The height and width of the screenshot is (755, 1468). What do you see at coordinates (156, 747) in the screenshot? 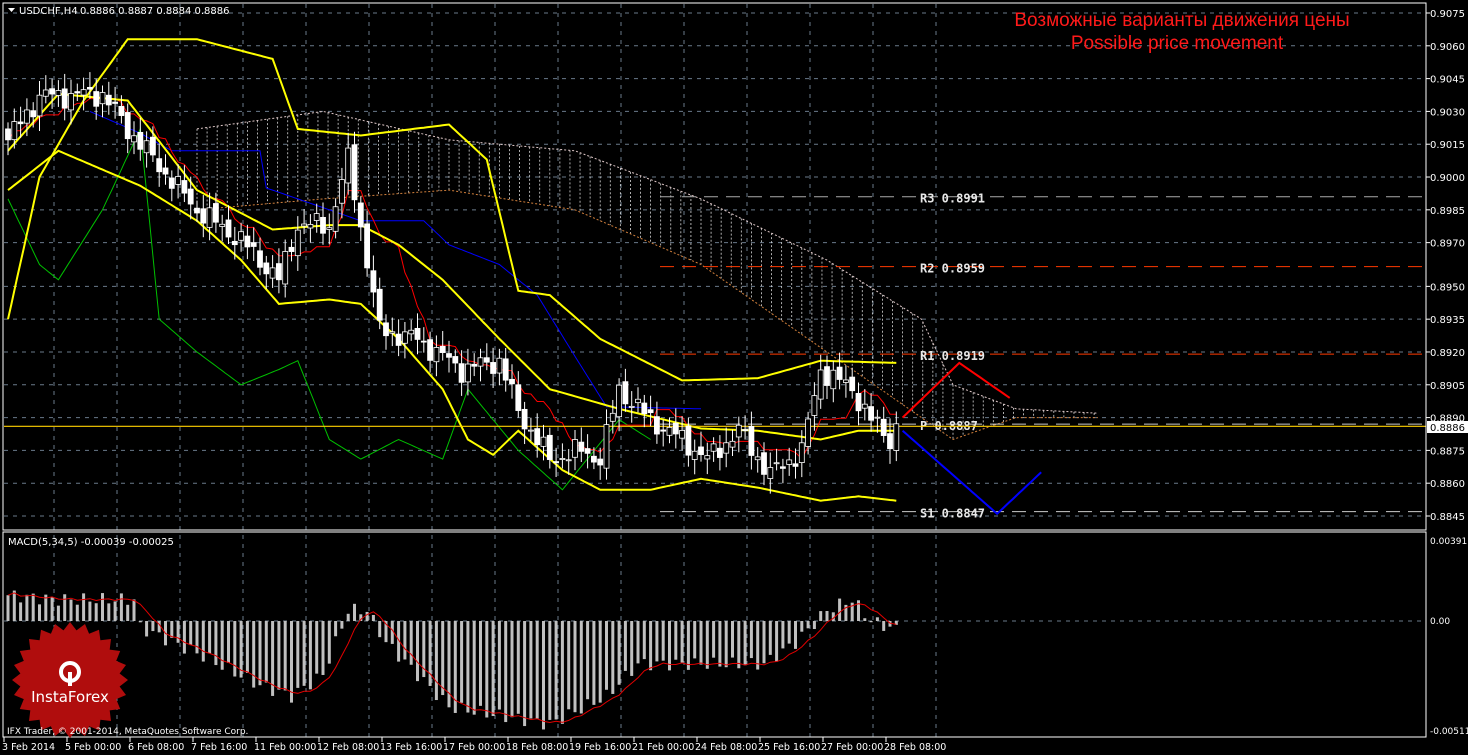
I see `time-tick: 6 Feb 08:00` at bounding box center [156, 747].